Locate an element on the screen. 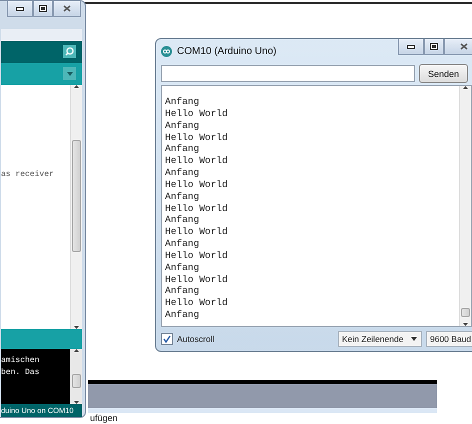  code-line: as receiver is located at coordinates (28, 174).